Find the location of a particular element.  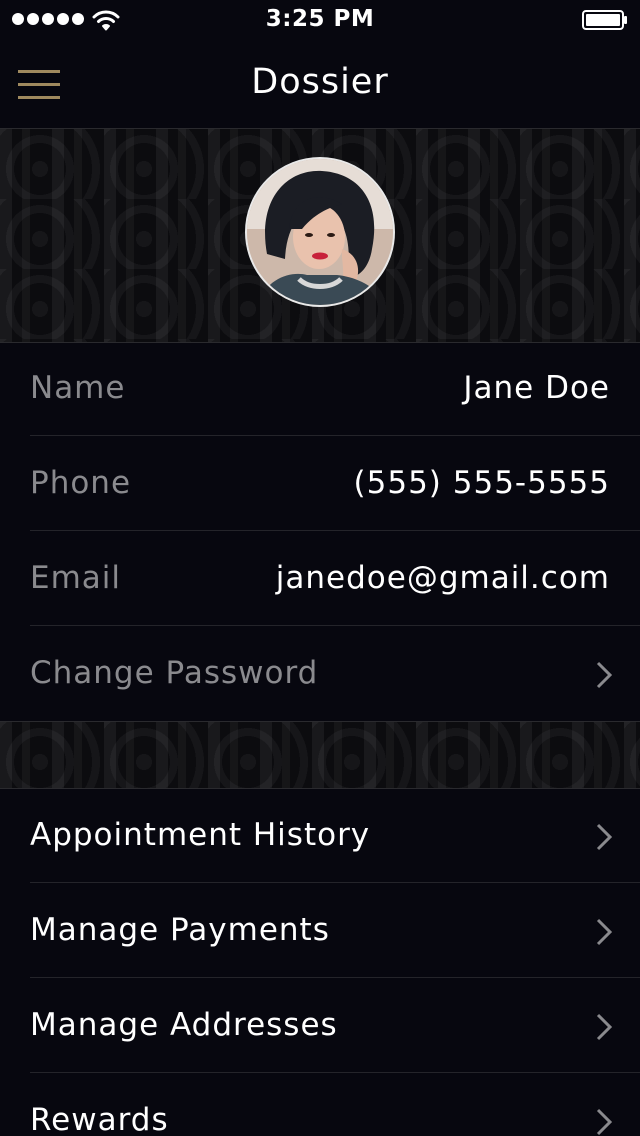

navigation-bar: Dossier is located at coordinates (320, 84).